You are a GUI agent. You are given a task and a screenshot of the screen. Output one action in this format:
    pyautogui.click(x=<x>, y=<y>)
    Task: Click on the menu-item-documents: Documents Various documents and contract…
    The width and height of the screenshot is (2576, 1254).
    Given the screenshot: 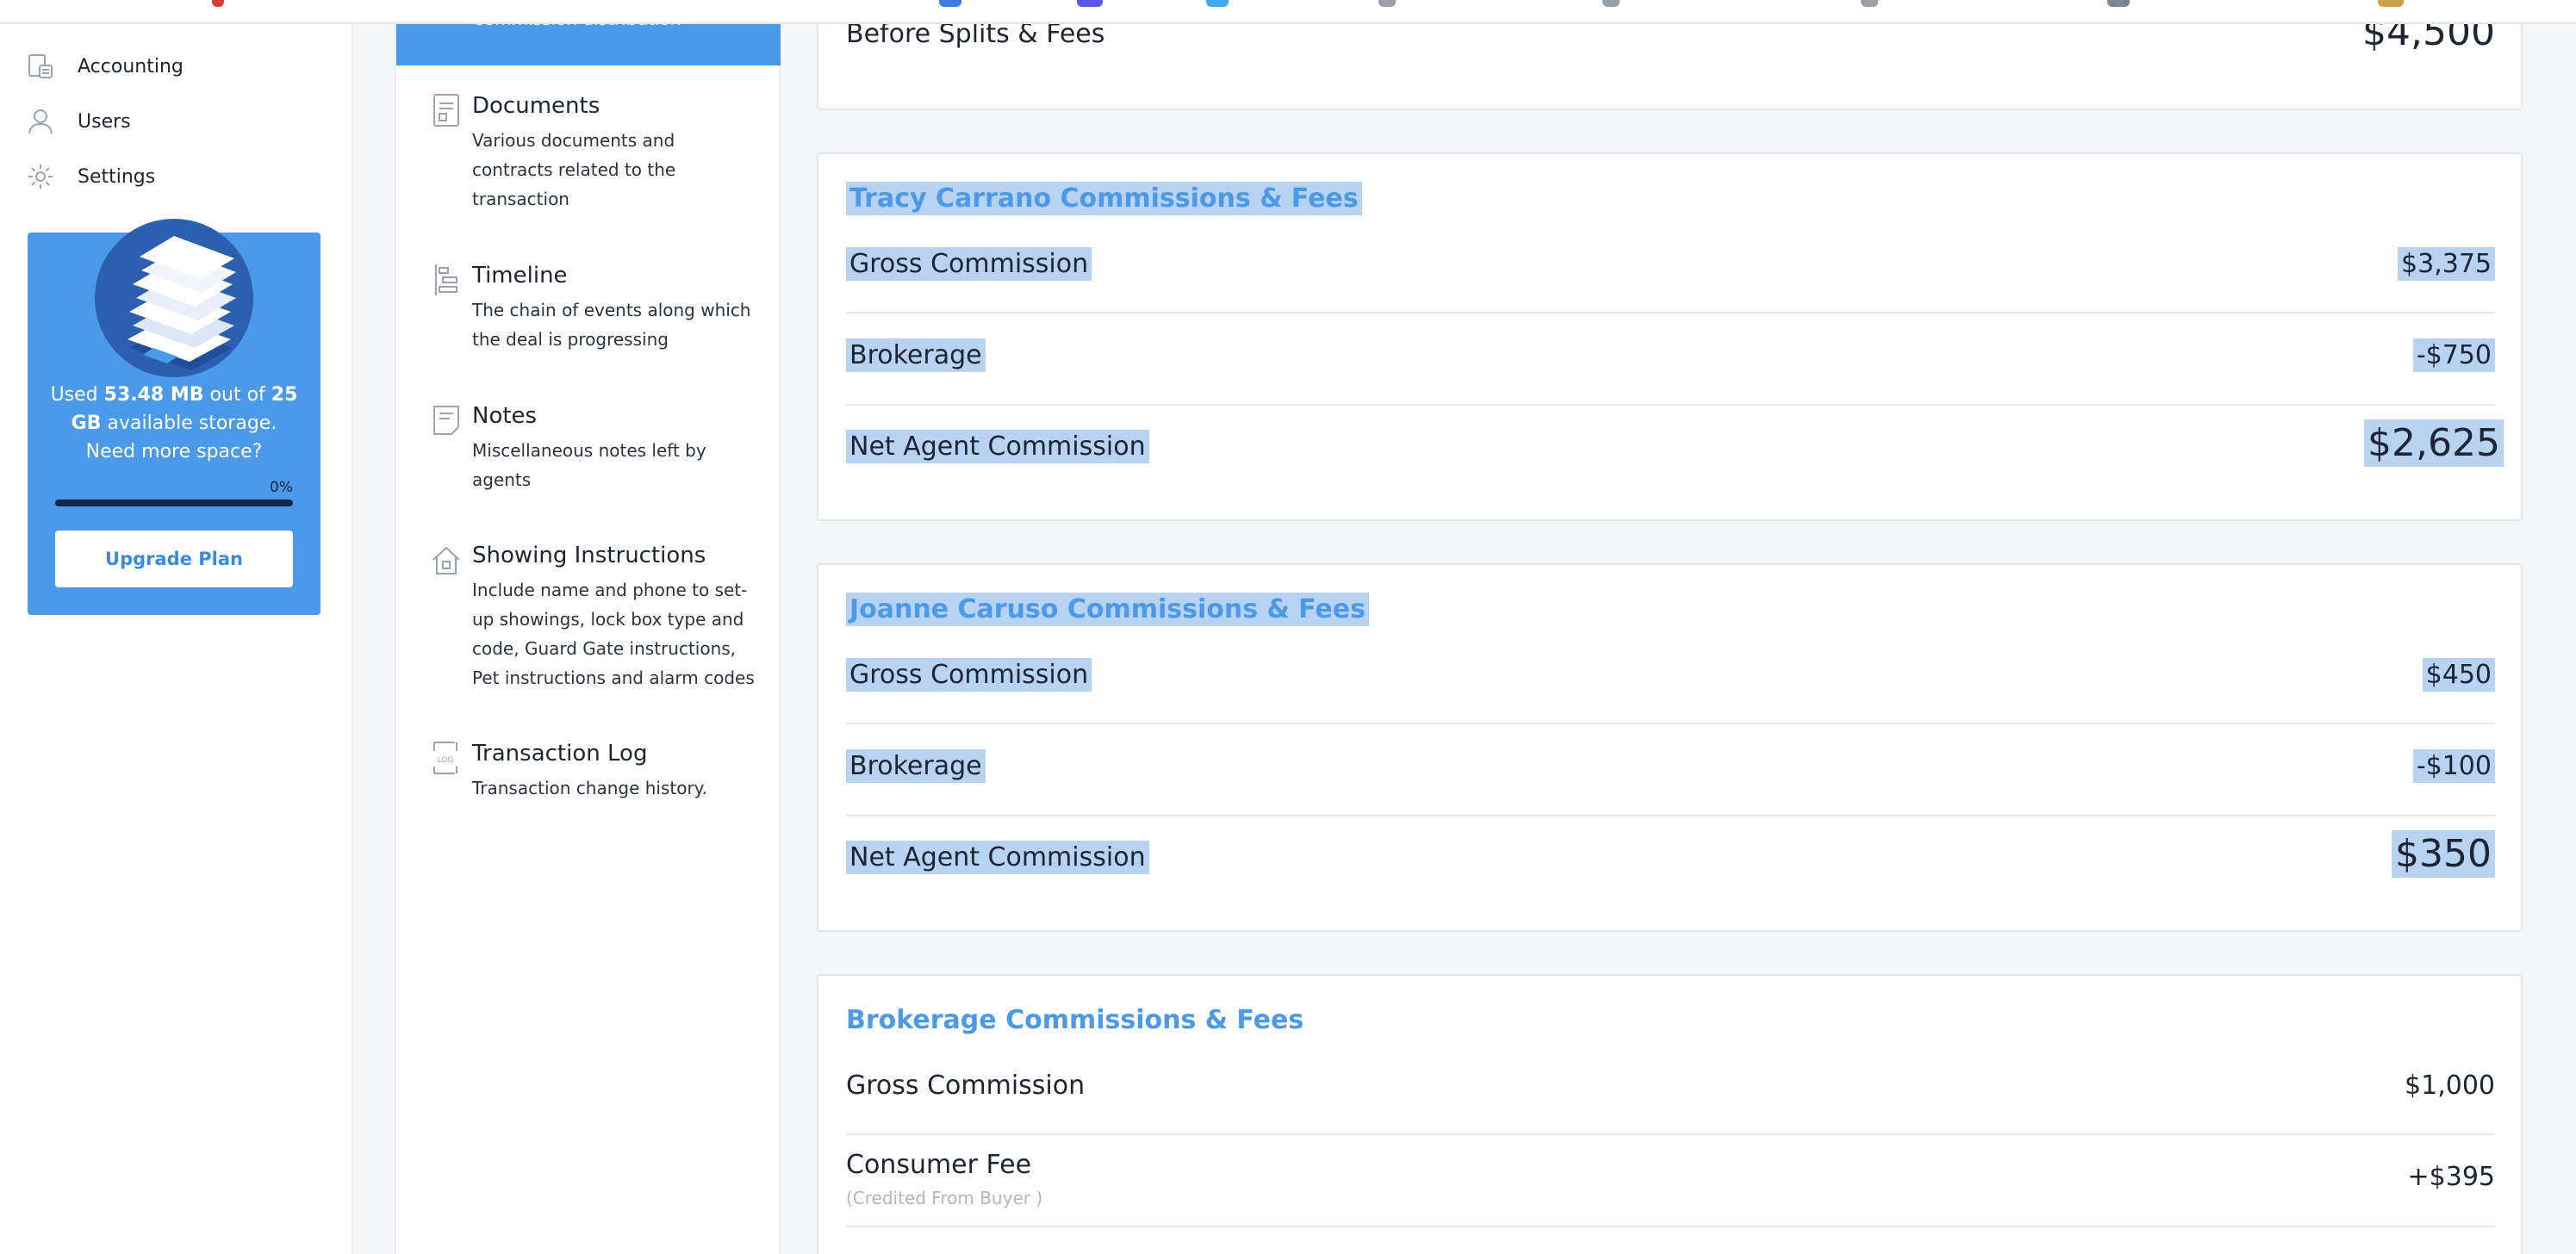 What is the action you would take?
    pyautogui.click(x=589, y=153)
    